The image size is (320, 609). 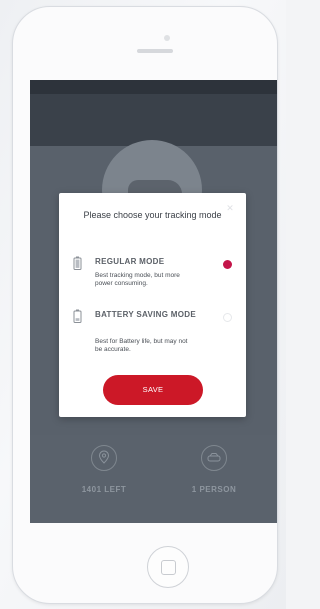 I want to click on stat-remaining-value: 1401 LEFT, so click(x=104, y=489).